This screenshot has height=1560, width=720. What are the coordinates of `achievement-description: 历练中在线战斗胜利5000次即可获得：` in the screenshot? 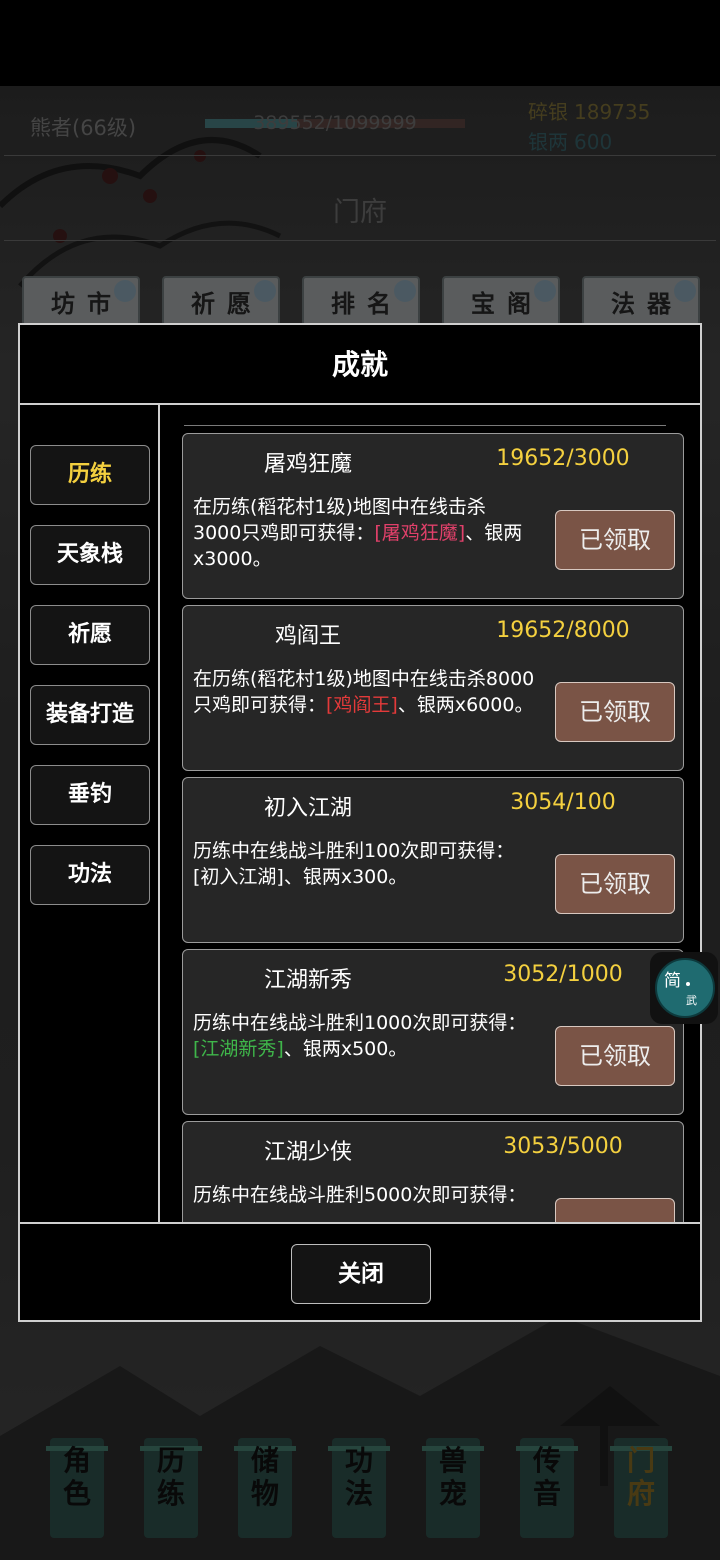 It's located at (360, 1195).